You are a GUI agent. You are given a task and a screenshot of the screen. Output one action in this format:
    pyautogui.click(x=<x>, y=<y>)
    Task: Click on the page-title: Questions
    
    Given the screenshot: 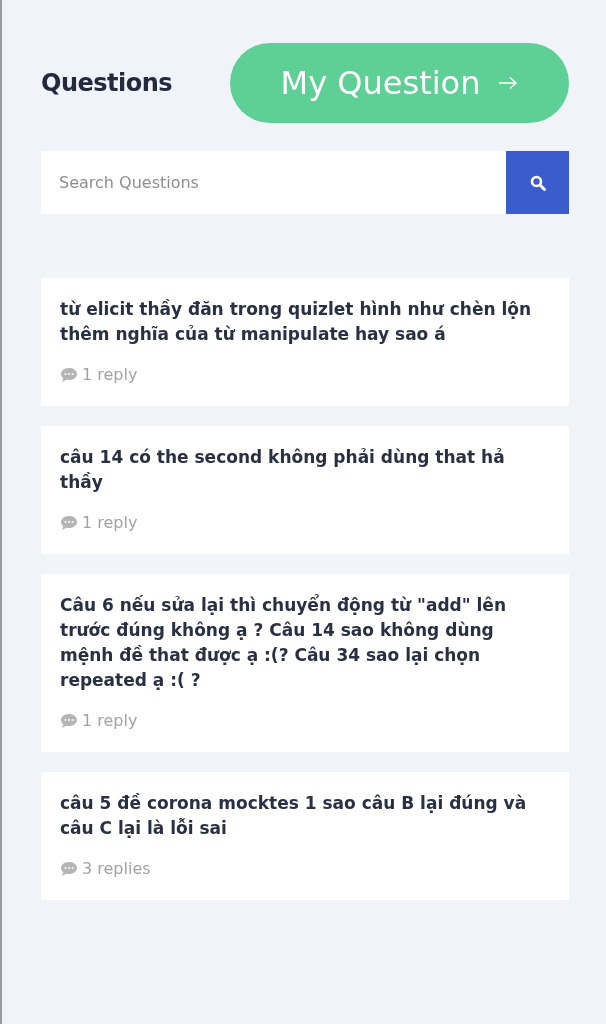 What is the action you would take?
    pyautogui.click(x=107, y=83)
    